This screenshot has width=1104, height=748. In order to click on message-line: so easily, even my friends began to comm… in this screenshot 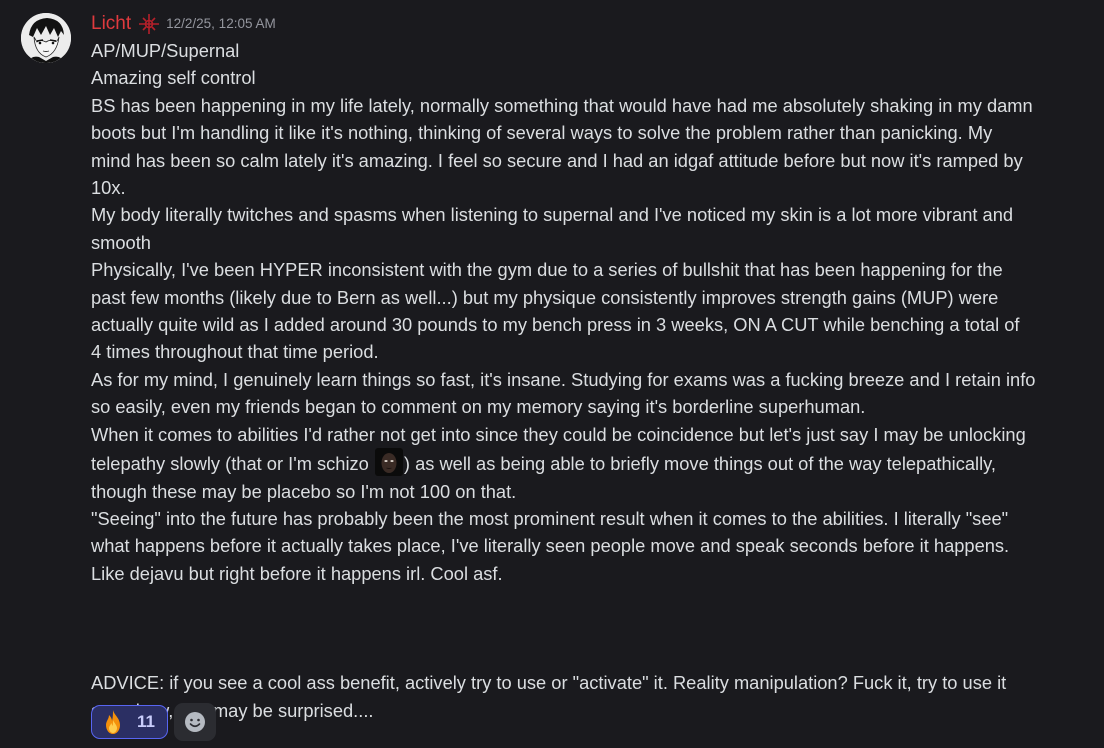, I will do `click(478, 407)`.